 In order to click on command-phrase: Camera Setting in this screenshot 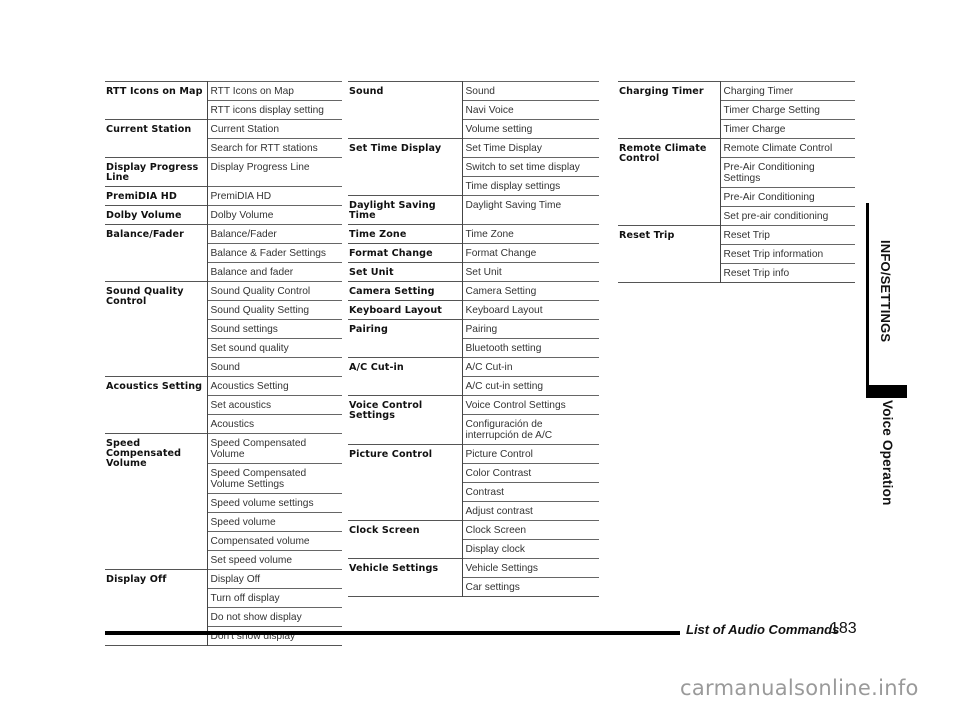, I will do `click(530, 291)`.